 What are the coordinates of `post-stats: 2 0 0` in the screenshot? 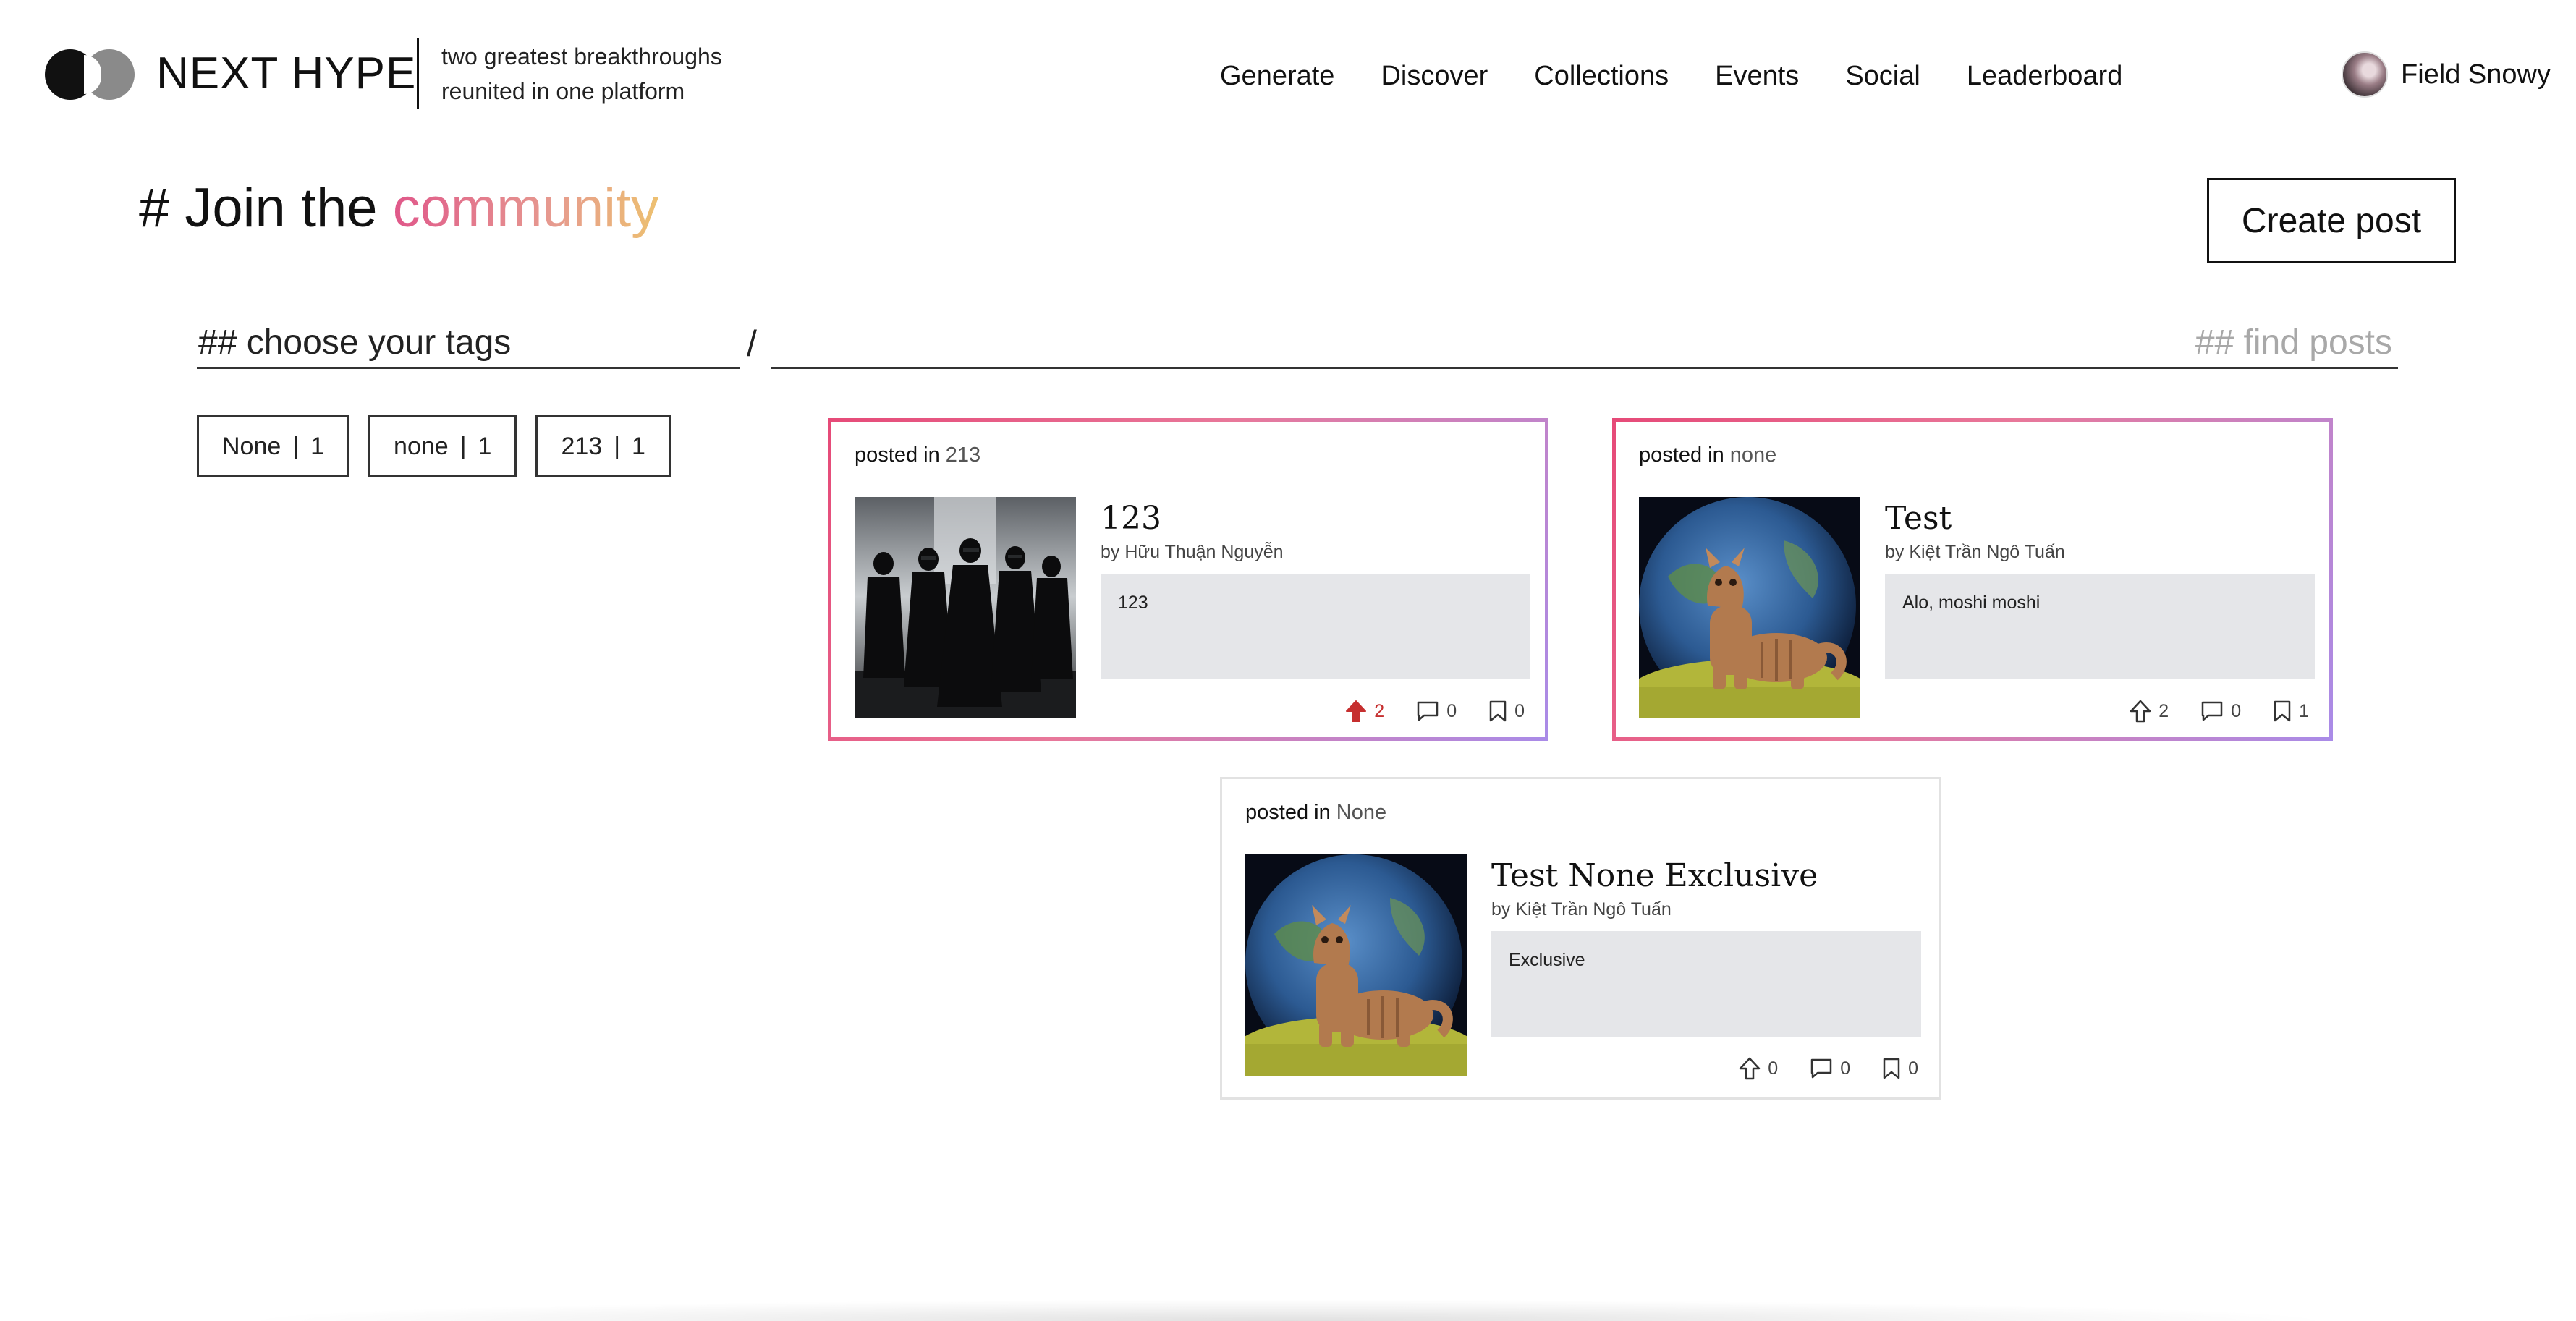 It's located at (1435, 711).